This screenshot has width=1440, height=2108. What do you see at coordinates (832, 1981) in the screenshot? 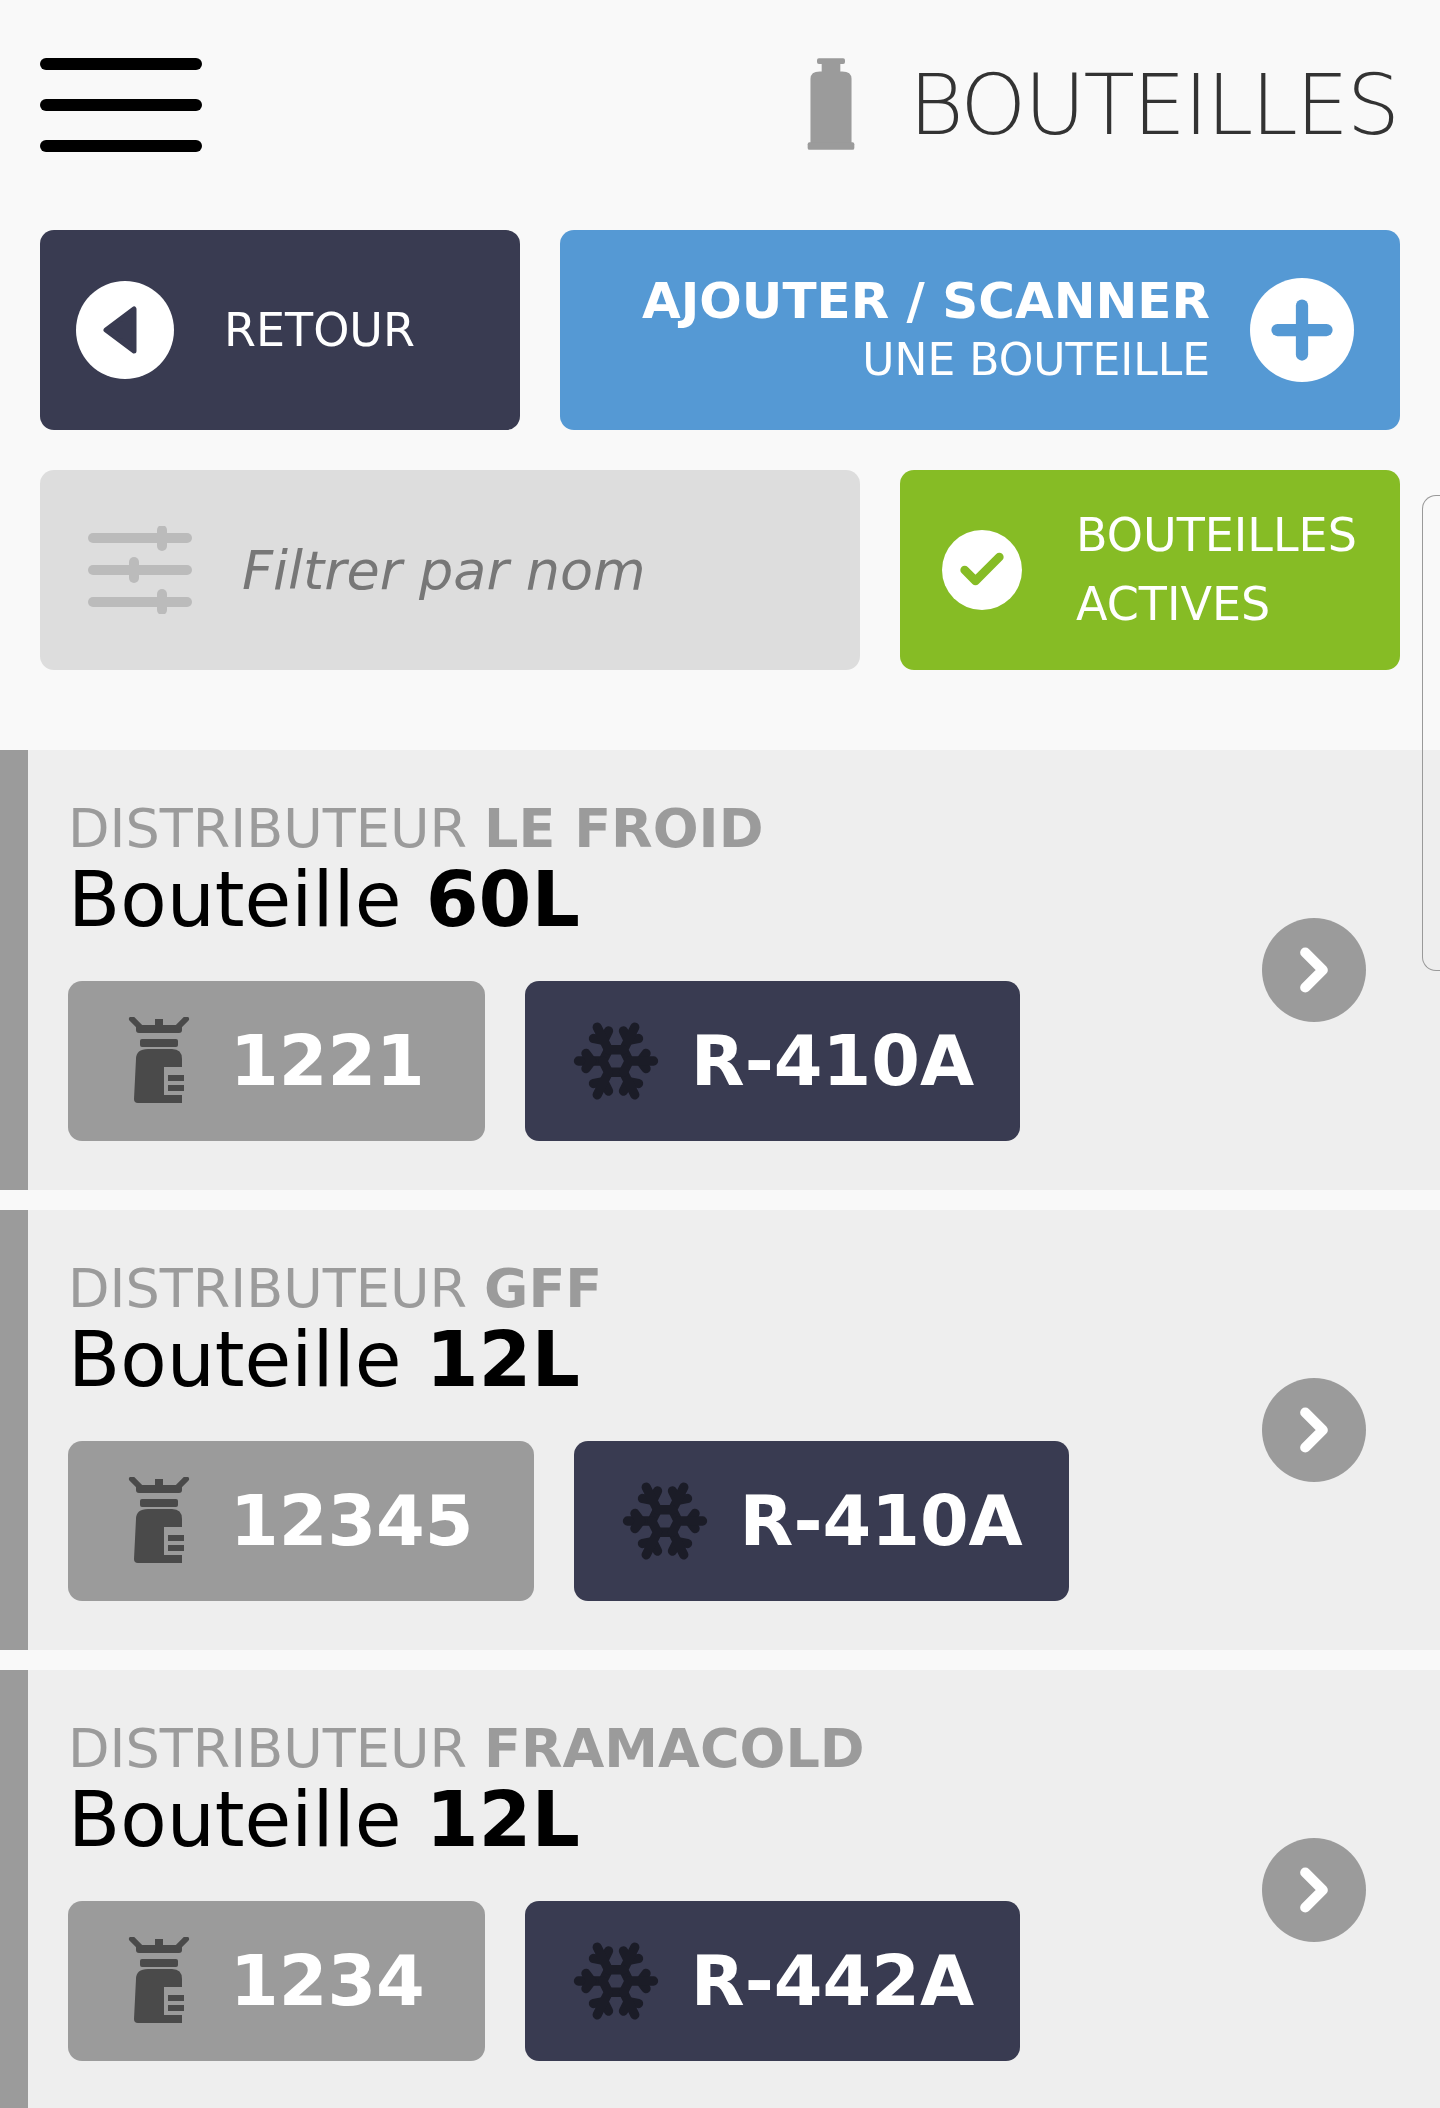
I see `gas-type: R-442A` at bounding box center [832, 1981].